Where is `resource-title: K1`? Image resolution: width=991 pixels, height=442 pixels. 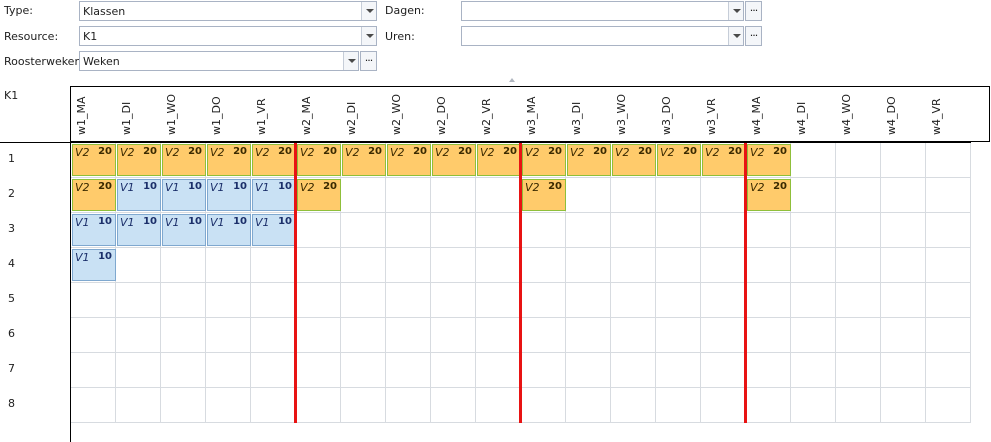 resource-title: K1 is located at coordinates (11, 95).